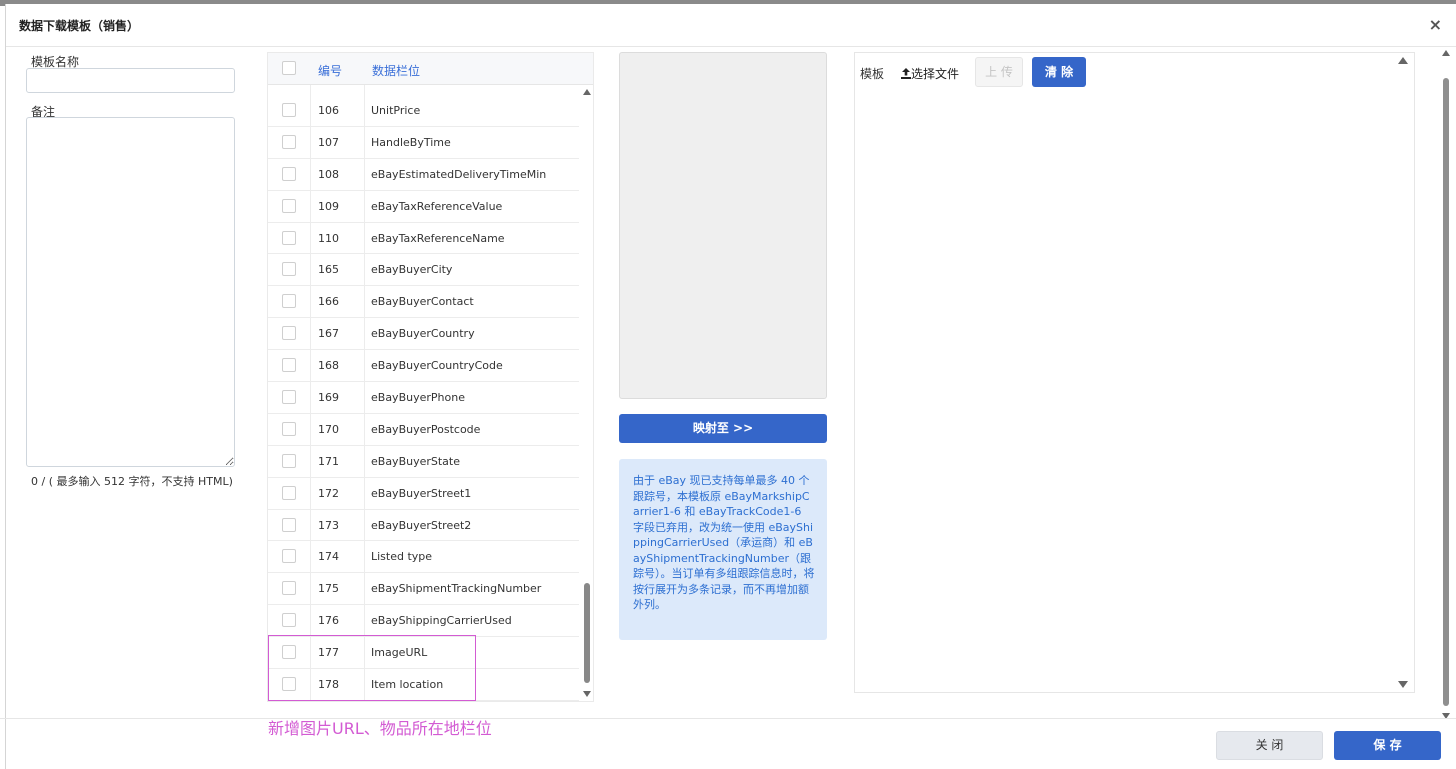 The image size is (1456, 769). I want to click on row-number: 176, so click(328, 621).